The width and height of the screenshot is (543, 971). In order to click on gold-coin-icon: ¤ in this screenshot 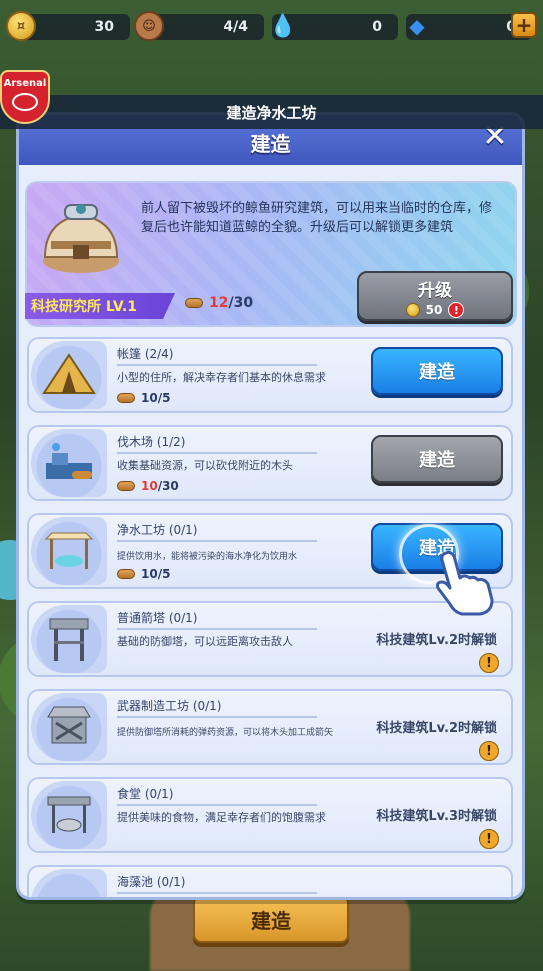, I will do `click(21, 26)`.